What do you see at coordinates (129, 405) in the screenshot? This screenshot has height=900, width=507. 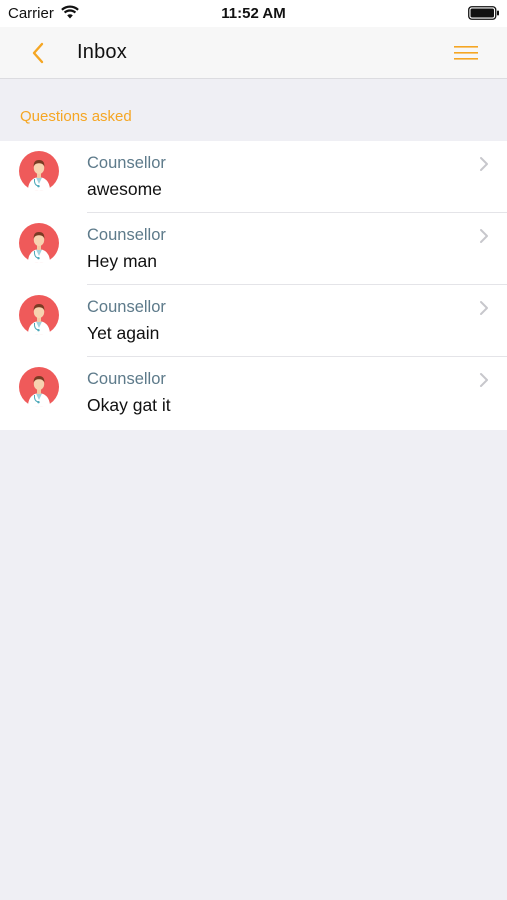 I see `message-preview: Okay gat it` at bounding box center [129, 405].